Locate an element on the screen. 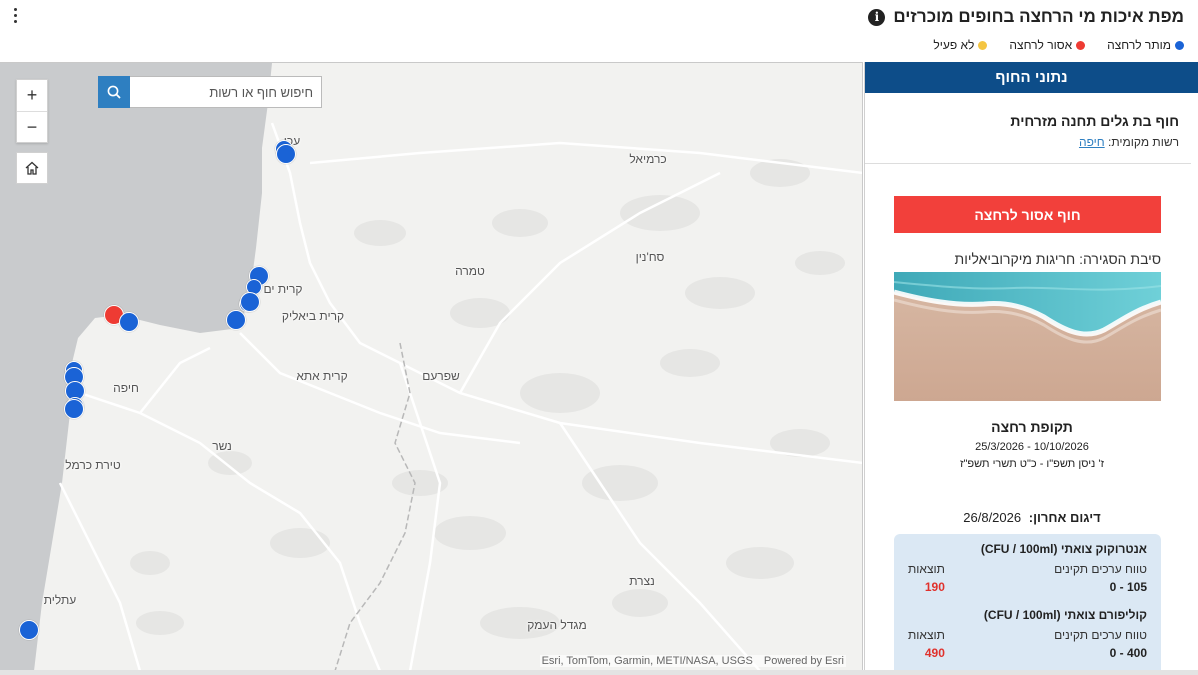  beach-photo is located at coordinates (1027, 336).